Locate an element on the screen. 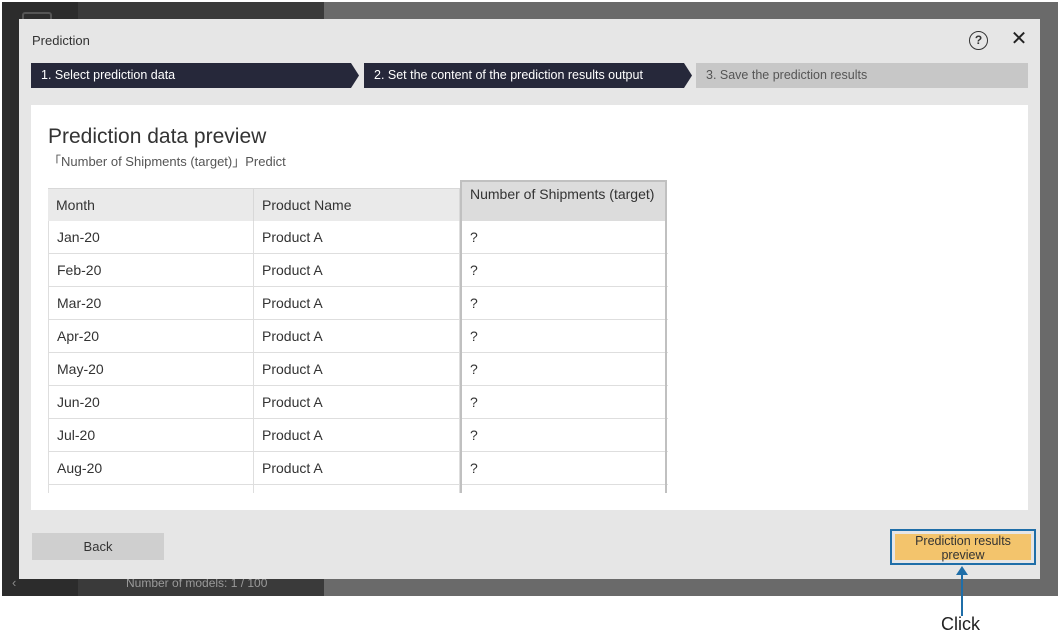 The height and width of the screenshot is (634, 1060). cell-month: May-20 is located at coordinates (151, 369).